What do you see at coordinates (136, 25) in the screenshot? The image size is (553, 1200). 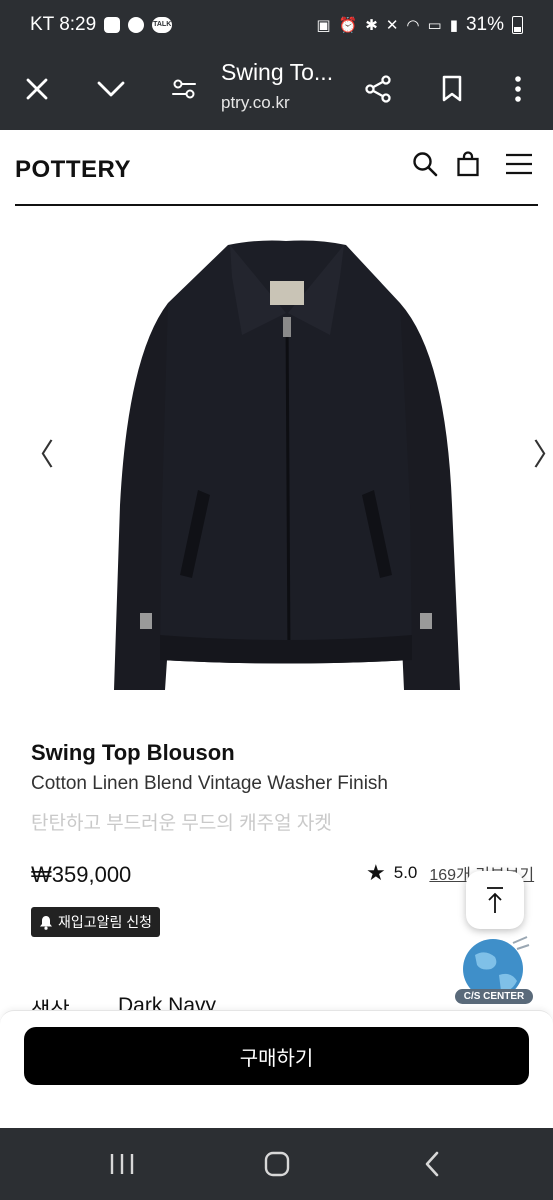 I see `instagram-notification-icon` at bounding box center [136, 25].